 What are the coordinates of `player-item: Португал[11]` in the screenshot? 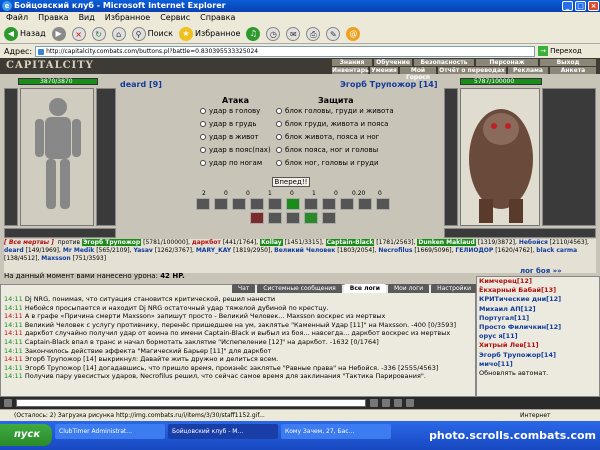 It's located at (539, 318).